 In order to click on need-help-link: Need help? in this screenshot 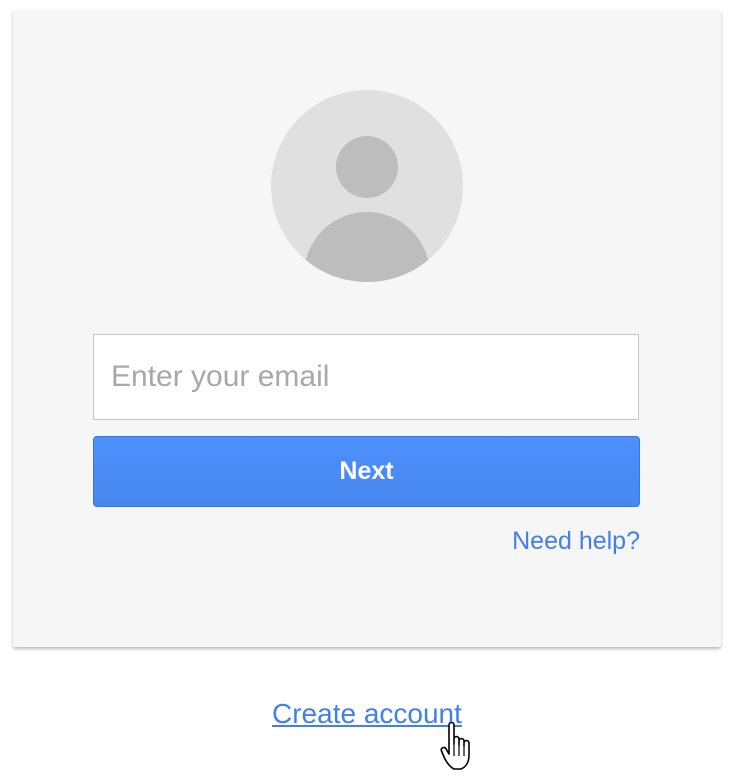, I will do `click(576, 541)`.